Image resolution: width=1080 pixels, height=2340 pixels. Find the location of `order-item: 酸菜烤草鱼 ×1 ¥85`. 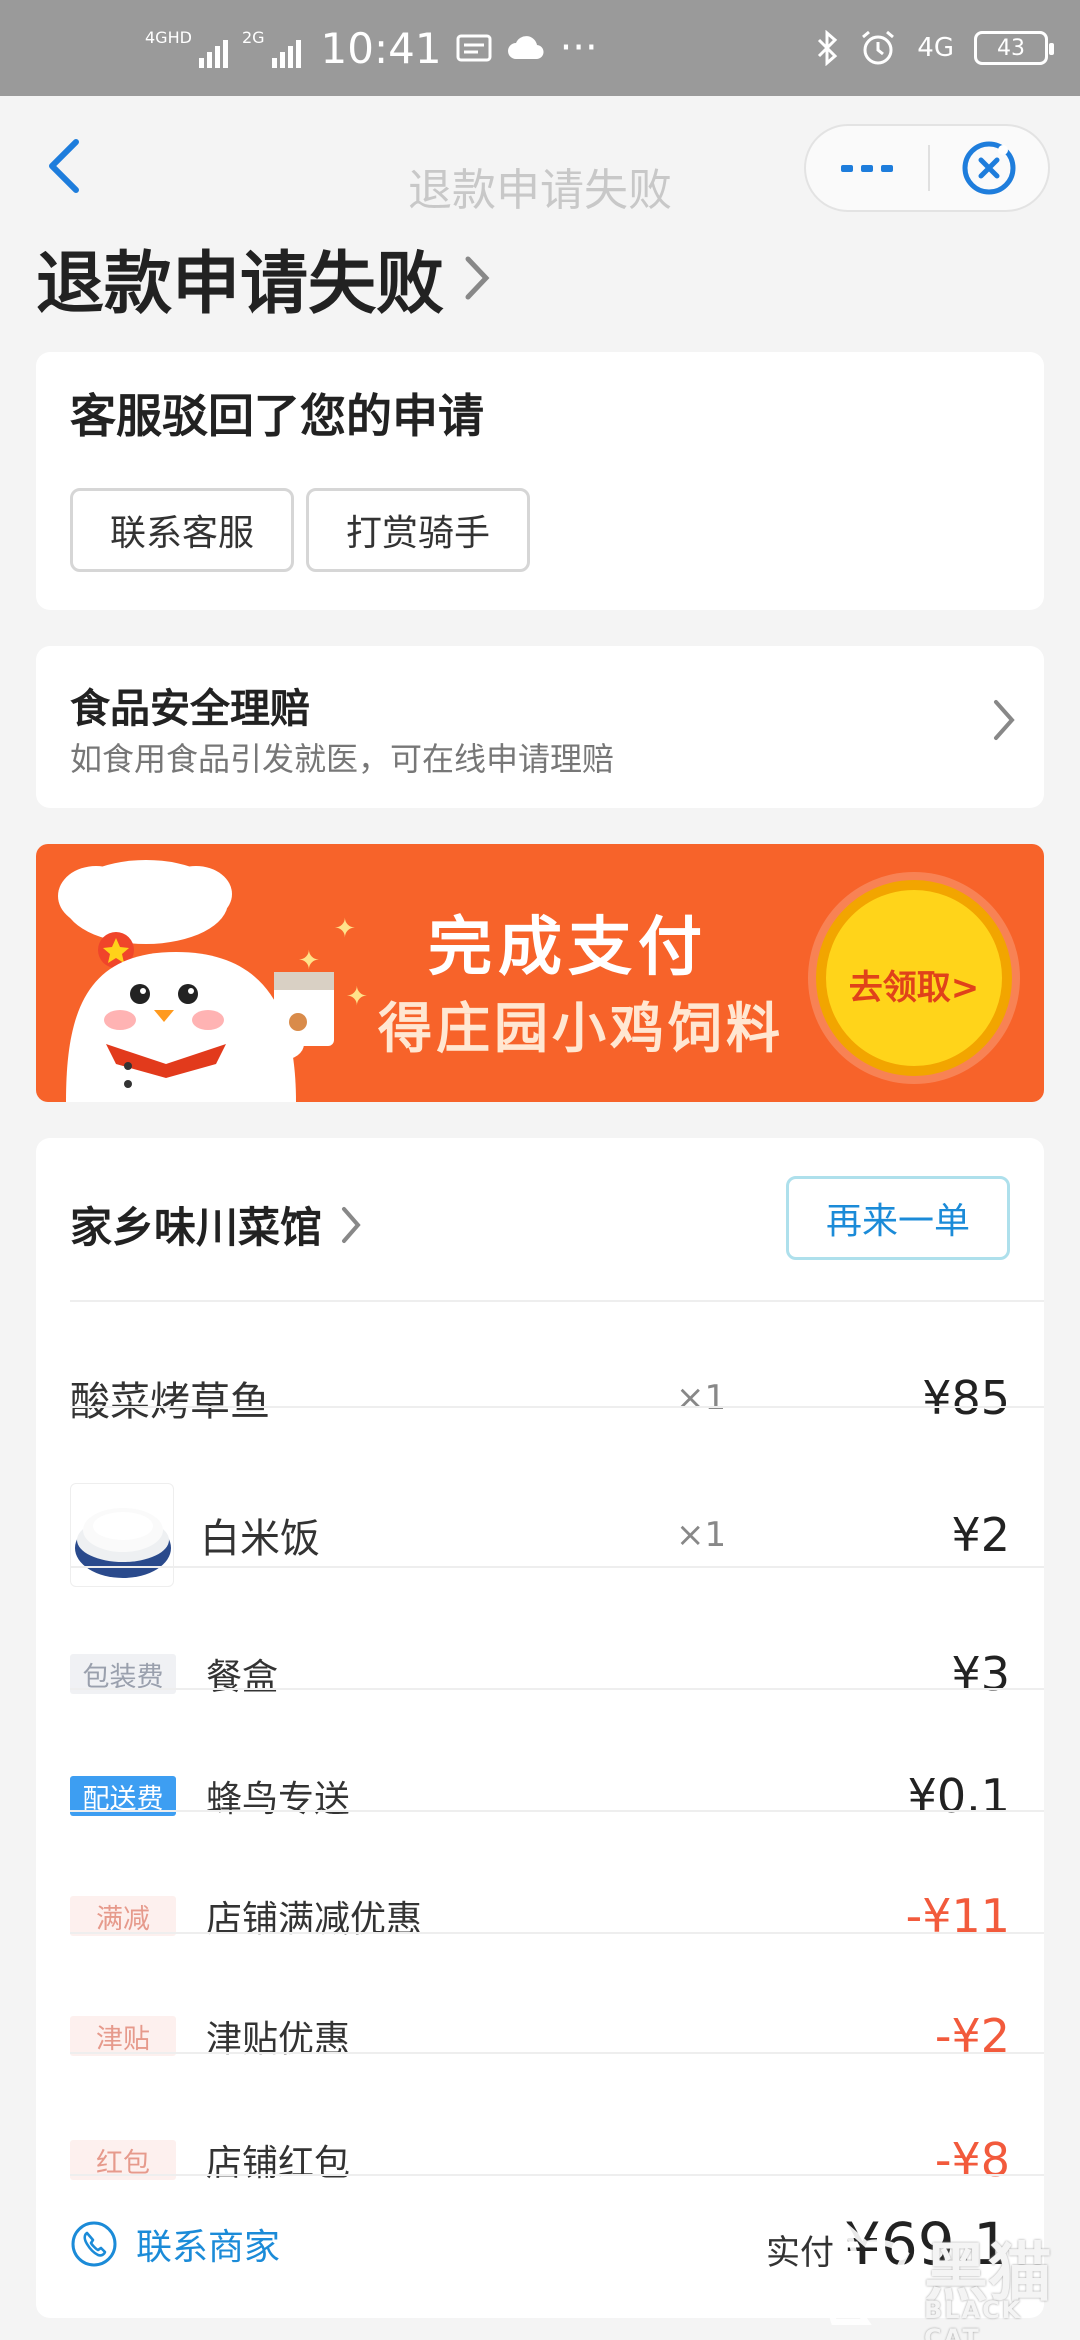

order-item: 酸菜烤草鱼 ×1 ¥85 is located at coordinates (540, 1398).